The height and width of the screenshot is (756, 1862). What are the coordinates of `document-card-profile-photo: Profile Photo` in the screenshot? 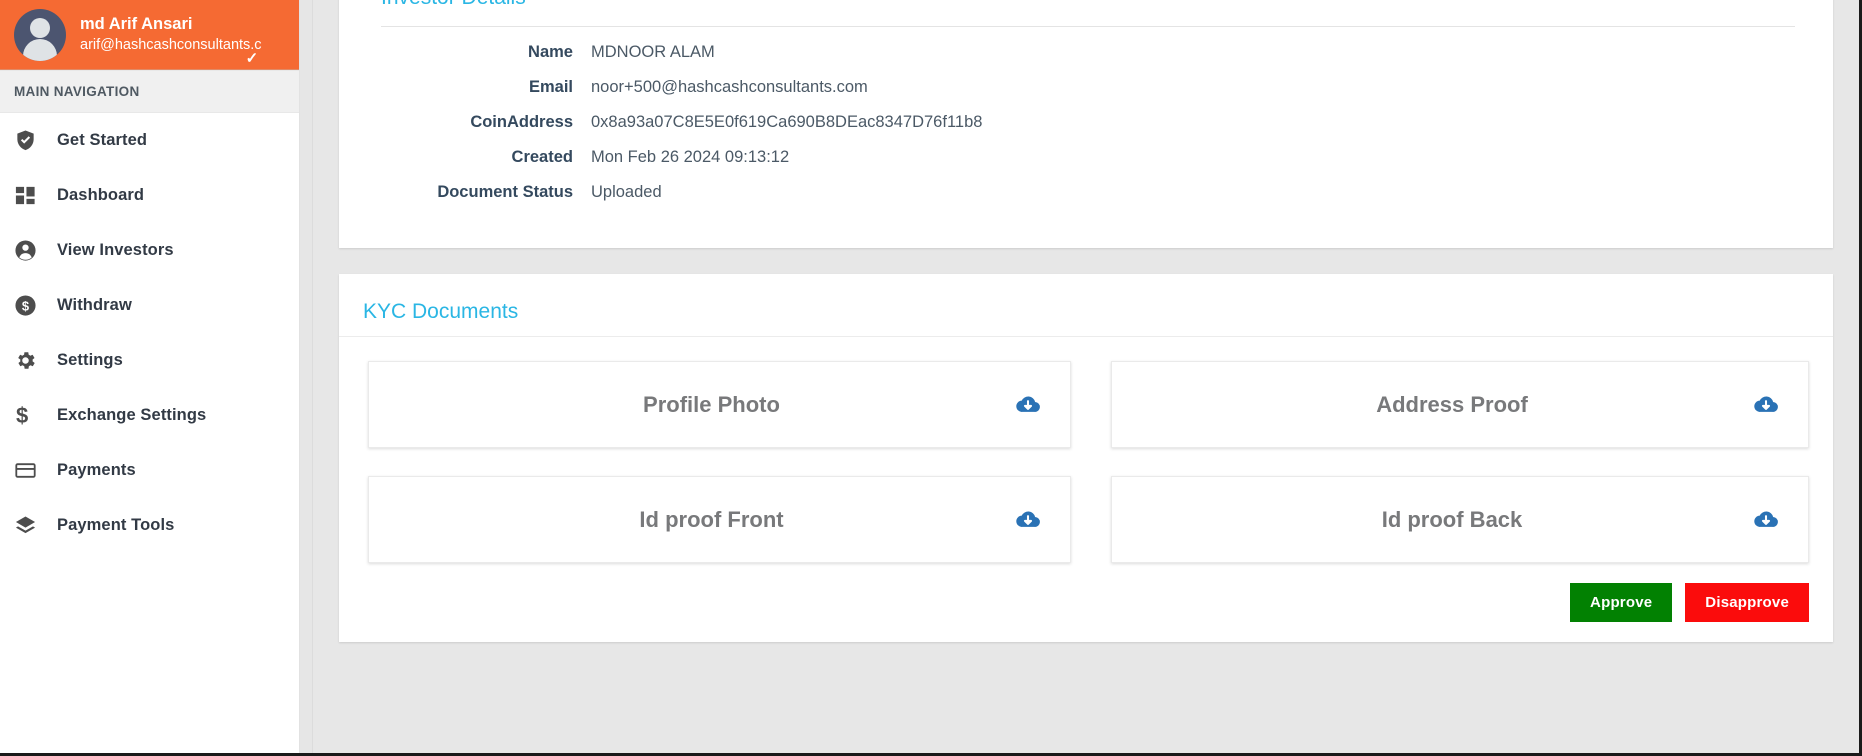 It's located at (719, 404).